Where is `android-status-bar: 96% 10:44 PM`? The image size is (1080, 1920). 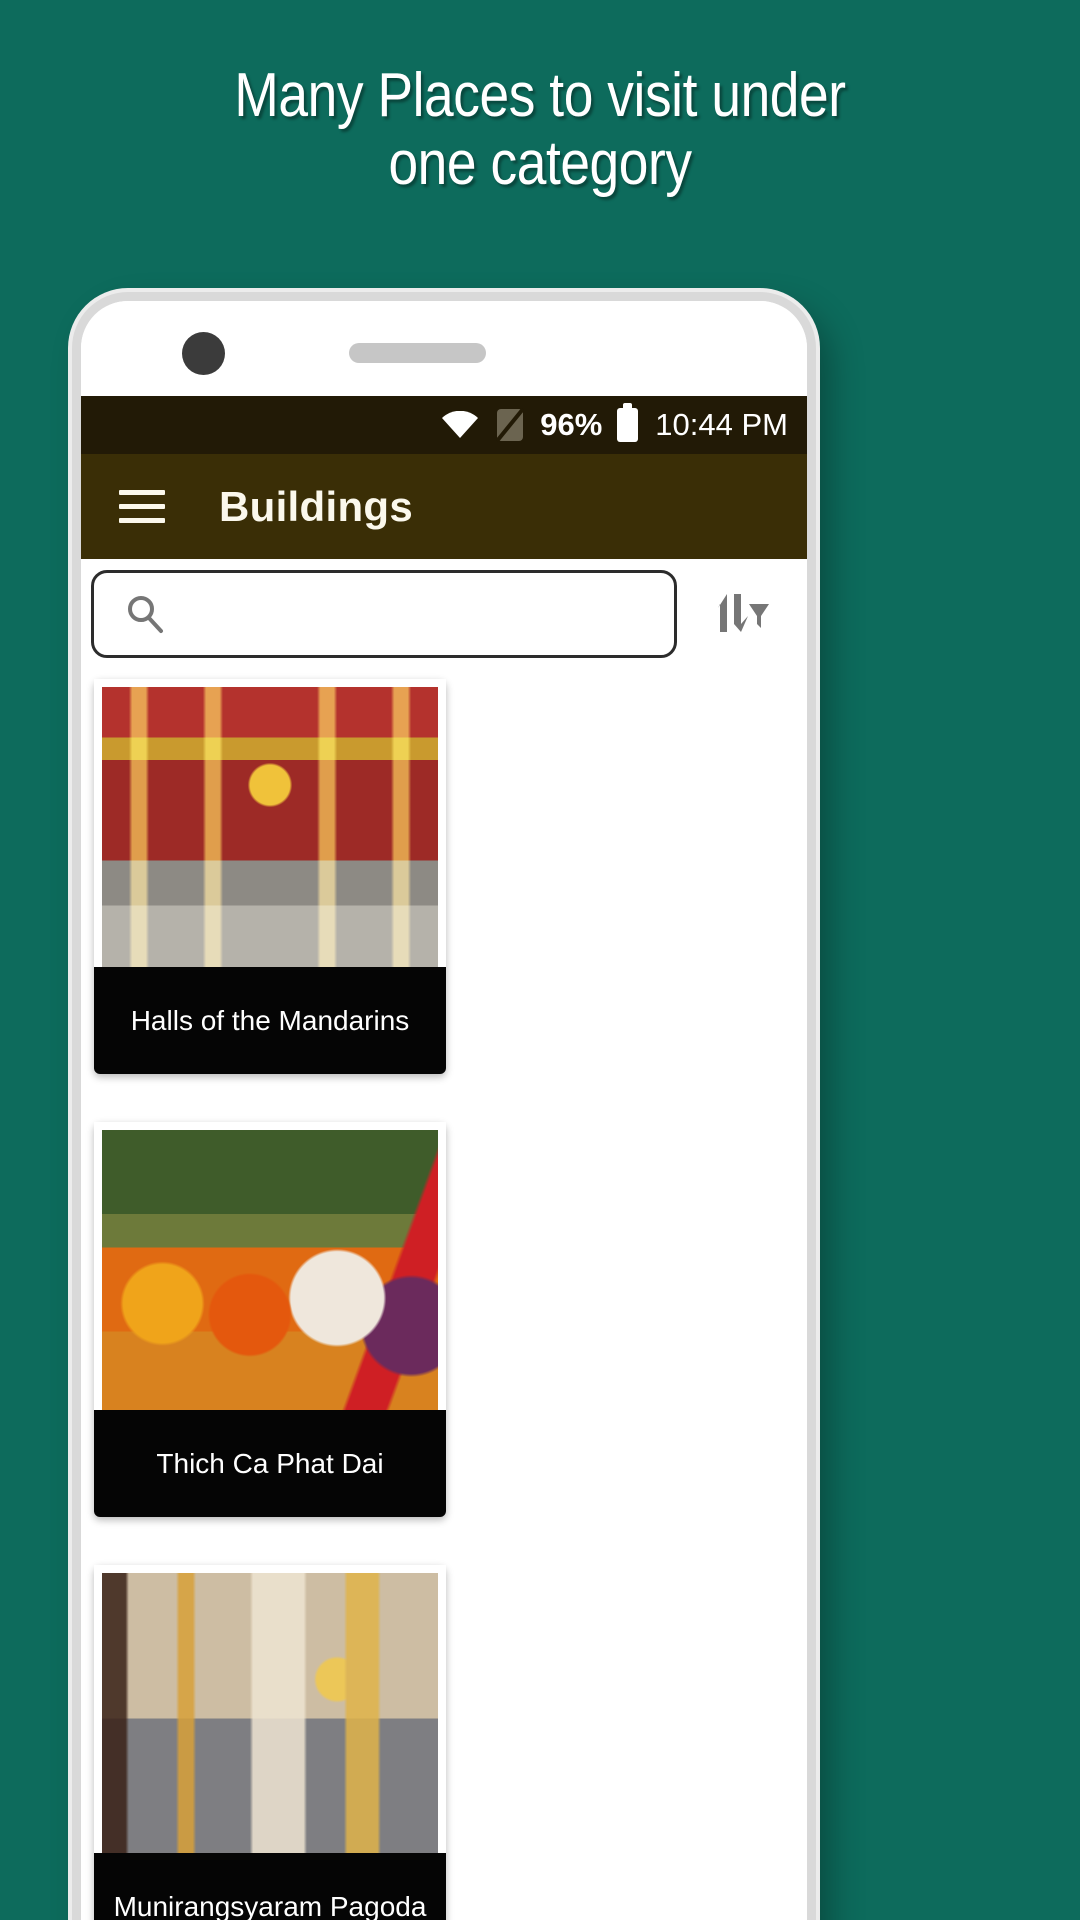 android-status-bar: 96% 10:44 PM is located at coordinates (444, 425).